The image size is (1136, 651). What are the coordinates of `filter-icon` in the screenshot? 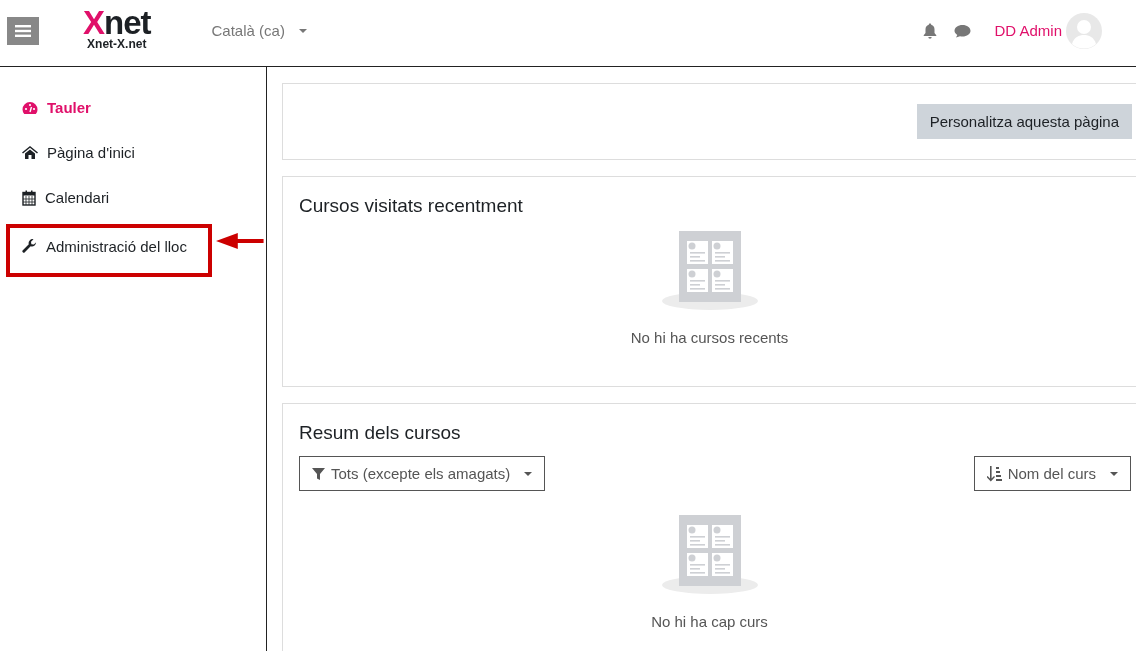 It's located at (318, 473).